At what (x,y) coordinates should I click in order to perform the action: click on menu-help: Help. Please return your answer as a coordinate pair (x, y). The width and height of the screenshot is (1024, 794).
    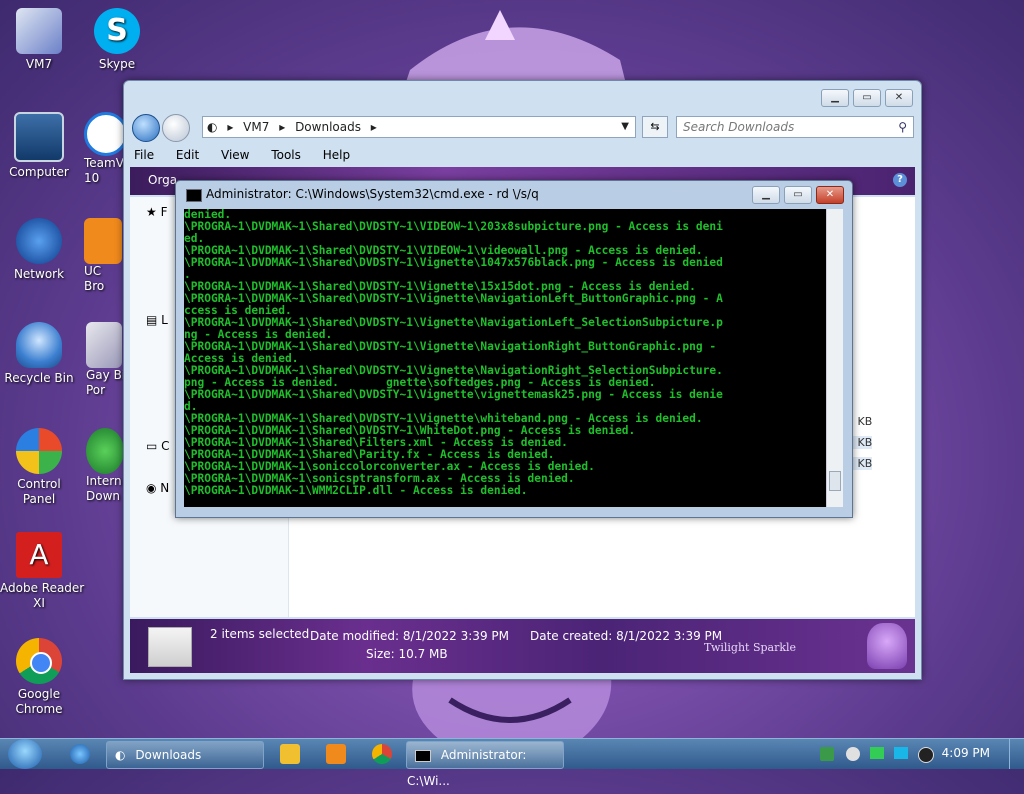
    Looking at the image, I should click on (336, 155).